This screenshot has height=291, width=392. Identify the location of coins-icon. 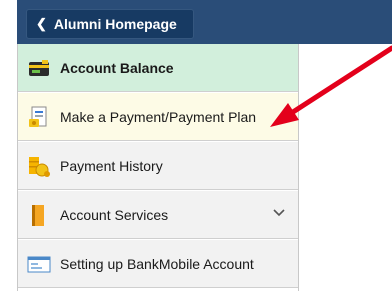
(39, 166).